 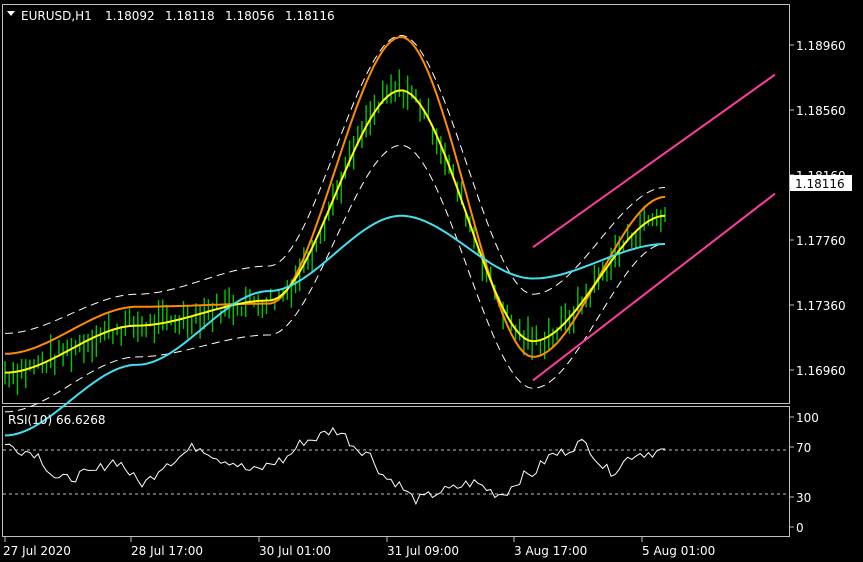 I want to click on price-tick: 1.17360, so click(x=821, y=306).